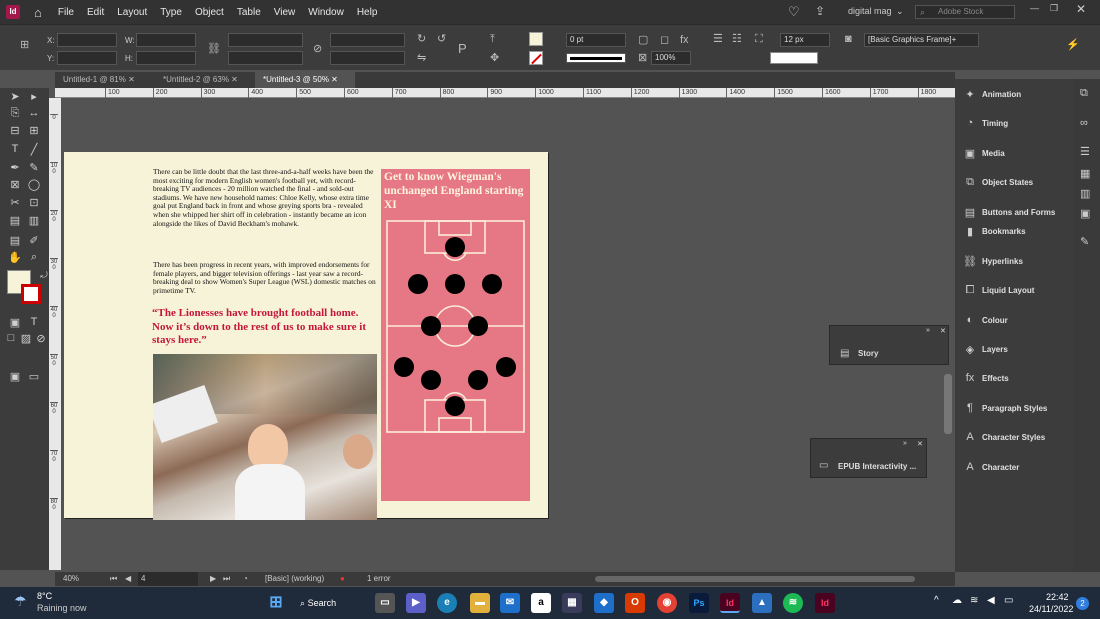  What do you see at coordinates (868, 353) in the screenshot?
I see `story-label: Story` at bounding box center [868, 353].